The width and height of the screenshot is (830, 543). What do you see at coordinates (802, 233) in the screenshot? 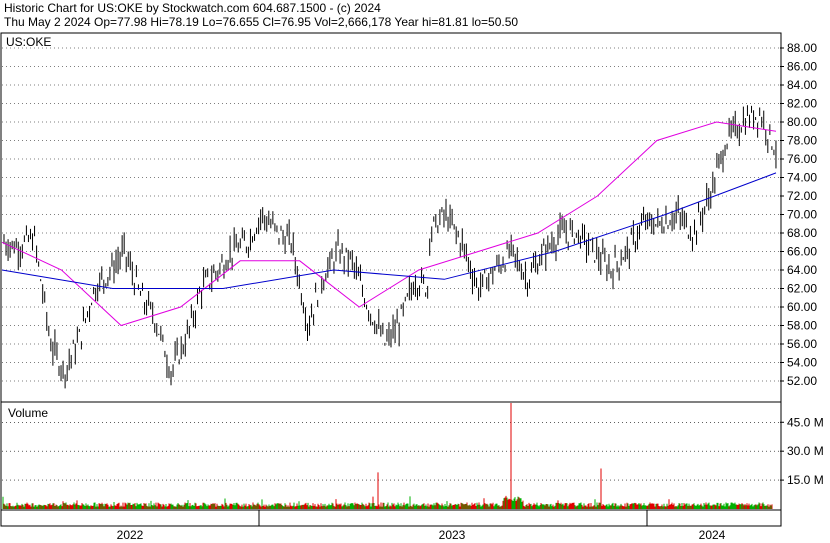
I see `price-tick-label: 68.00` at bounding box center [802, 233].